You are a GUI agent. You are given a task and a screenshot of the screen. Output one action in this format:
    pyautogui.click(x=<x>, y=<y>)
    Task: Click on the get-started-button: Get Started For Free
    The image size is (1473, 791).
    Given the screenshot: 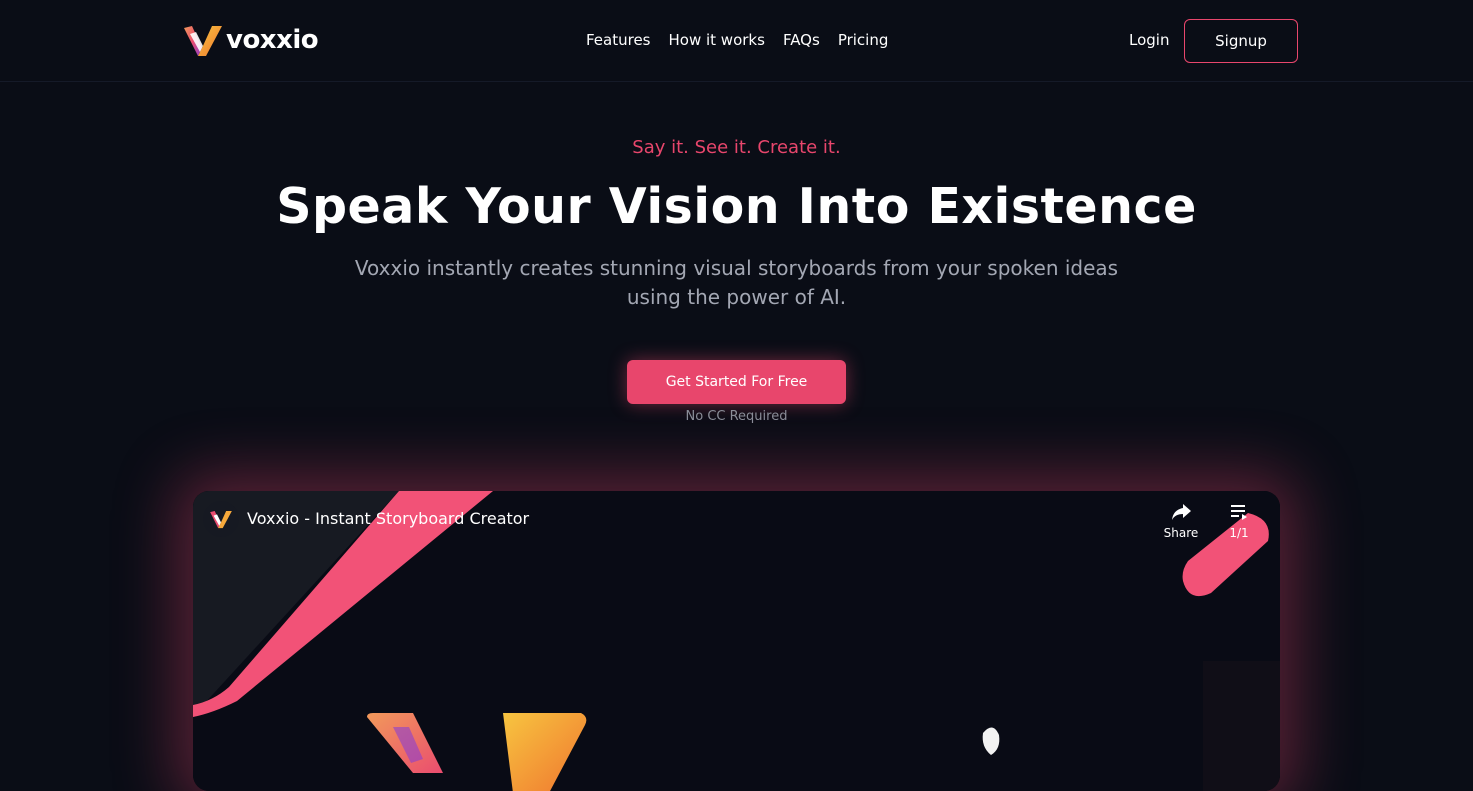 What is the action you would take?
    pyautogui.click(x=736, y=382)
    